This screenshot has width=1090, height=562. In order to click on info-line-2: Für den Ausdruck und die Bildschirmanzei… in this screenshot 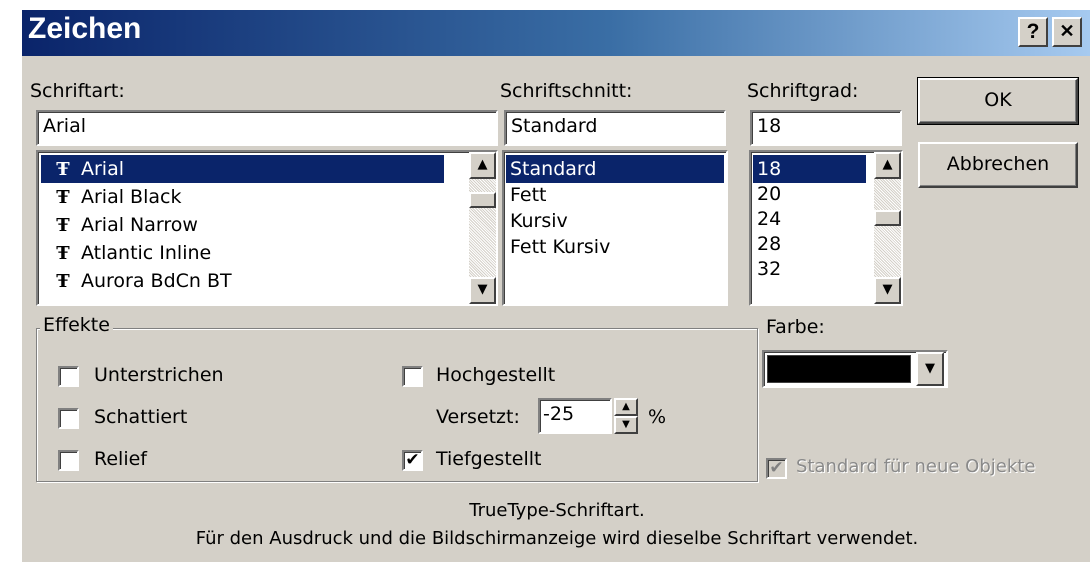, I will do `click(557, 538)`.